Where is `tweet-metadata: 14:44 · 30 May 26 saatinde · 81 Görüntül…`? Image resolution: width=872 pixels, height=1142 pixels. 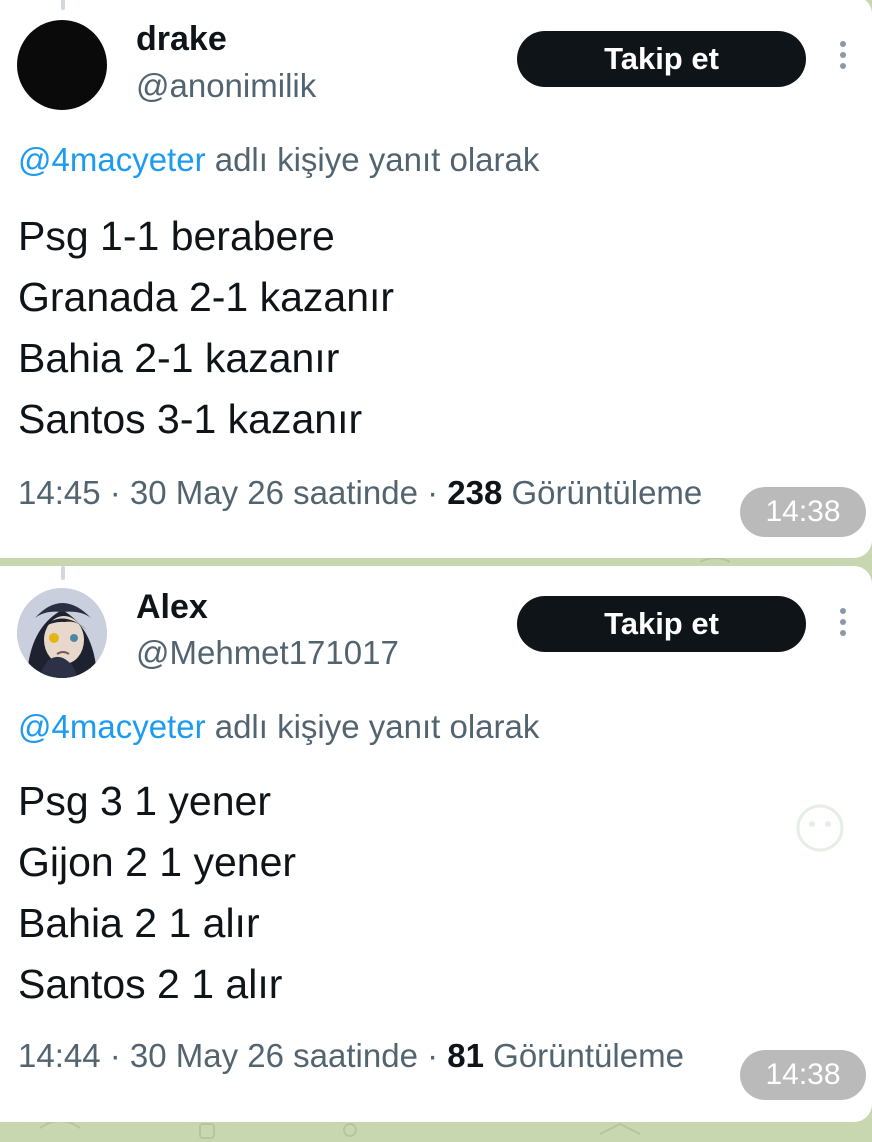 tweet-metadata: 14:44 · 30 May 26 saatinde · 81 Görüntül… is located at coordinates (351, 1056).